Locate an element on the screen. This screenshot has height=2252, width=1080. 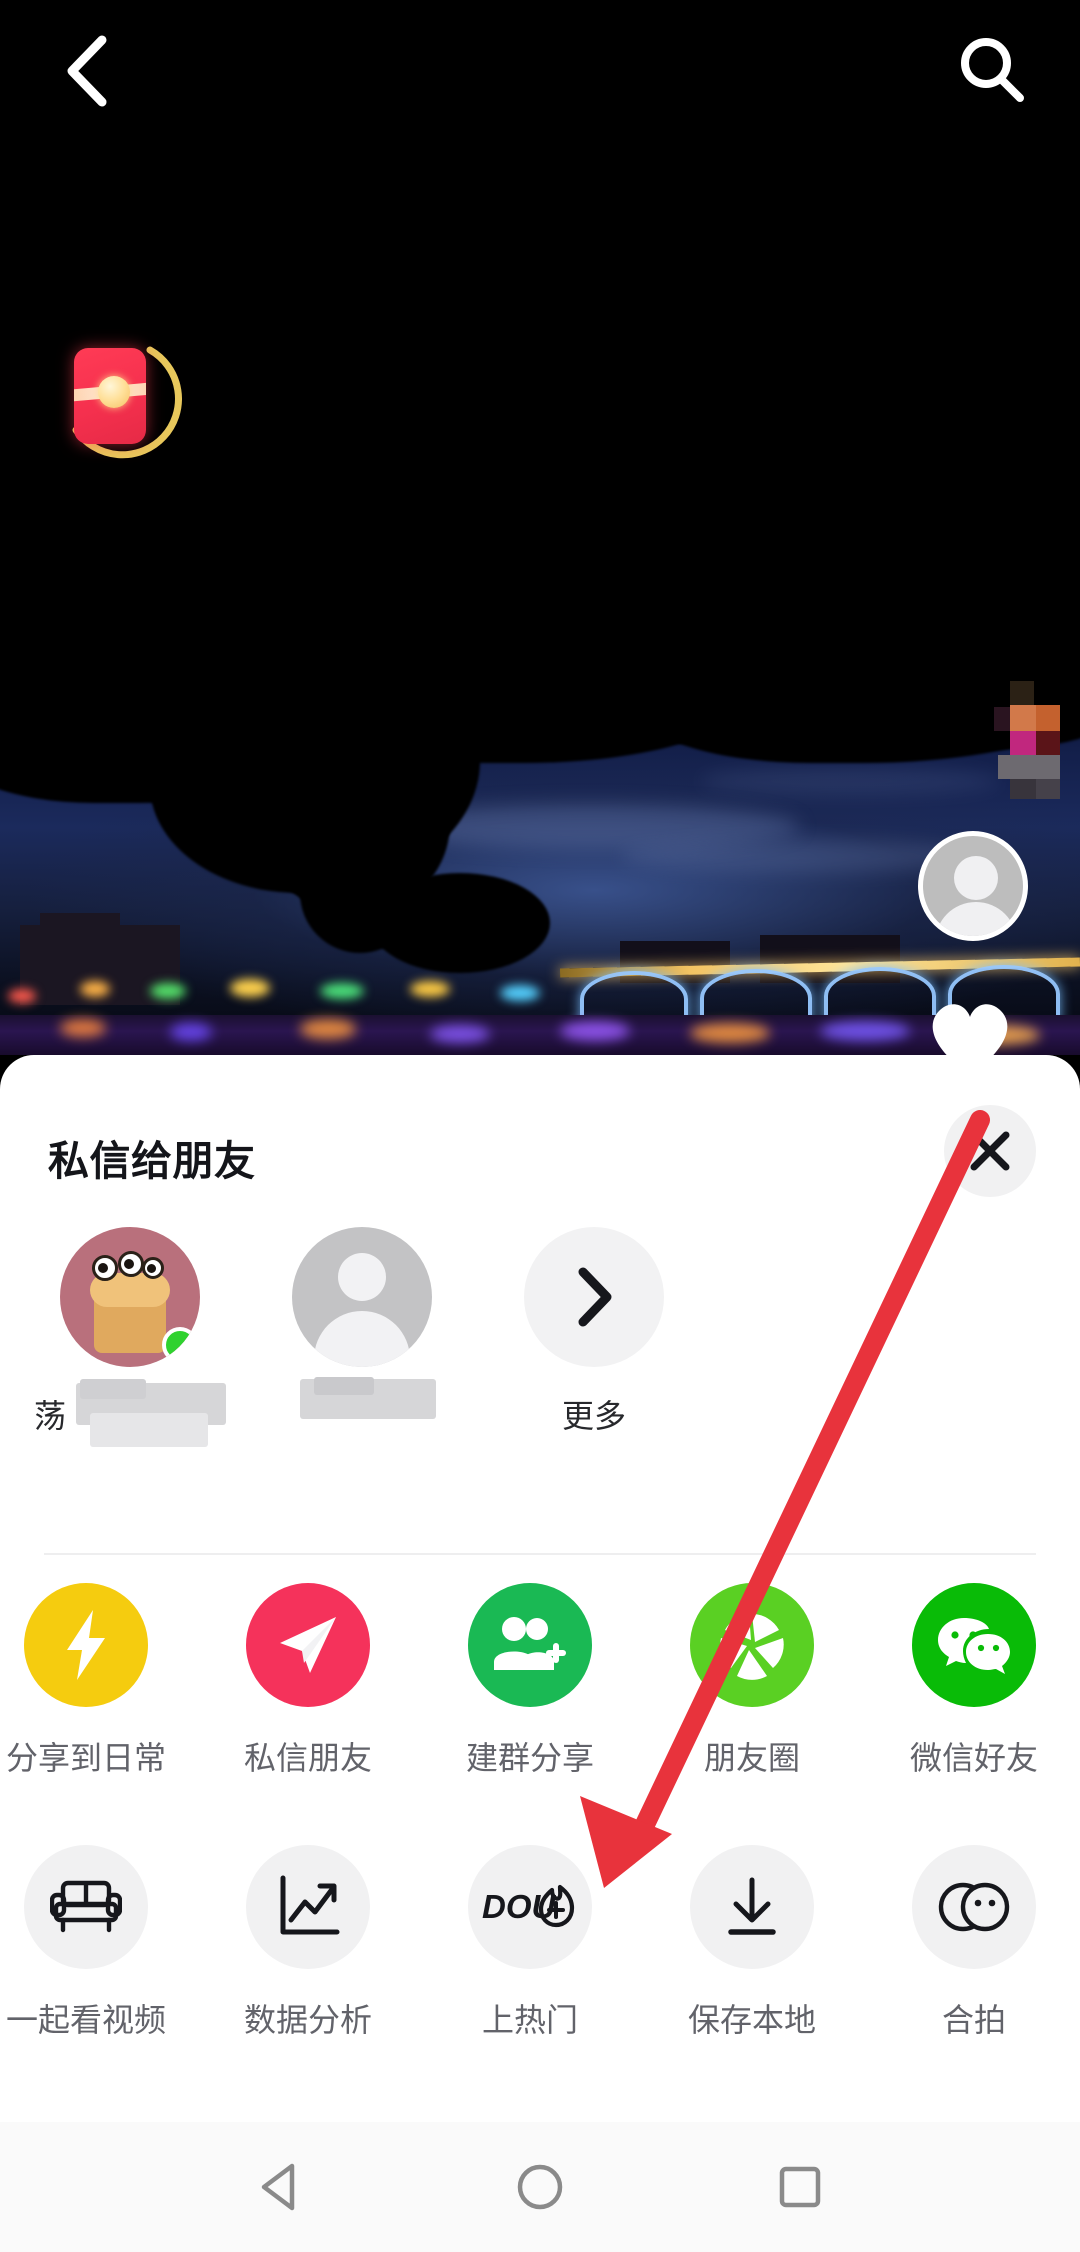
lightning-icon is located at coordinates (86, 1645).